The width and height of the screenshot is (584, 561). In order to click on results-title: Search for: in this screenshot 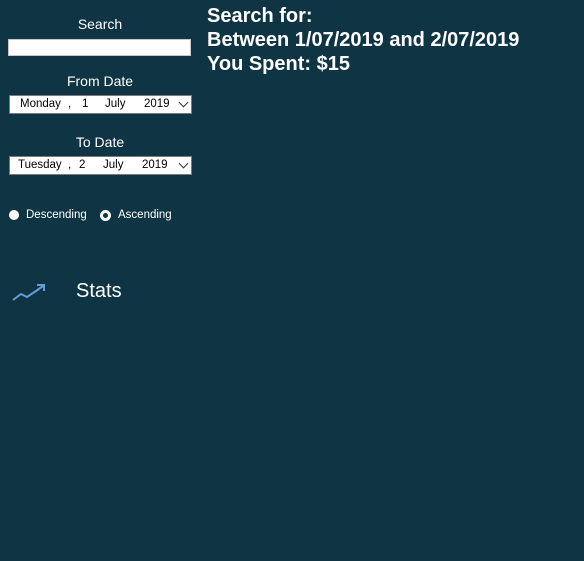, I will do `click(260, 16)`.